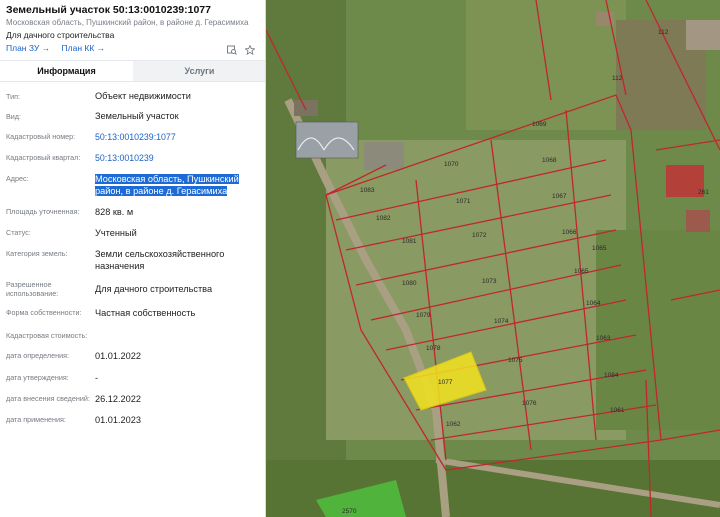 The height and width of the screenshot is (517, 720). Describe the element at coordinates (306, 108) in the screenshot. I see `shed-building` at that location.